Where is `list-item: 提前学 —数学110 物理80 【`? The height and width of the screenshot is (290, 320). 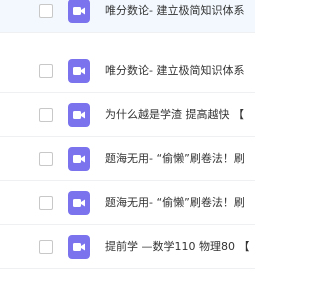
list-item: 提前学 —数学110 物理80 【 is located at coordinates (127, 247).